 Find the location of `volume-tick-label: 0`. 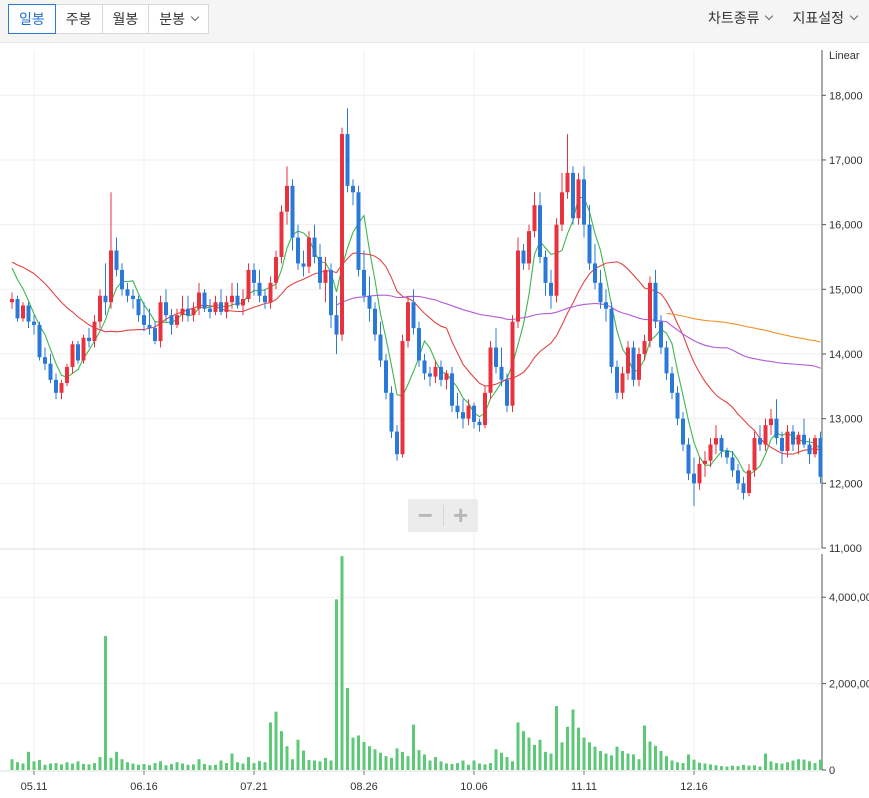

volume-tick-label: 0 is located at coordinates (832, 771).